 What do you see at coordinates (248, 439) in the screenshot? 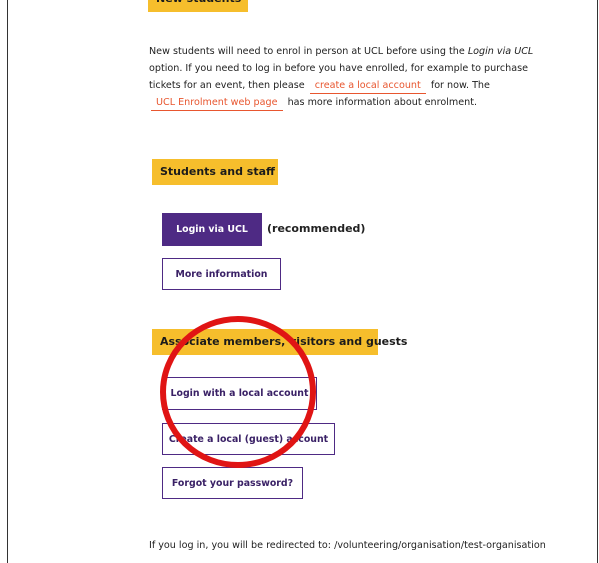
I see `create-guest-account-button: Create a local (guest) account` at bounding box center [248, 439].